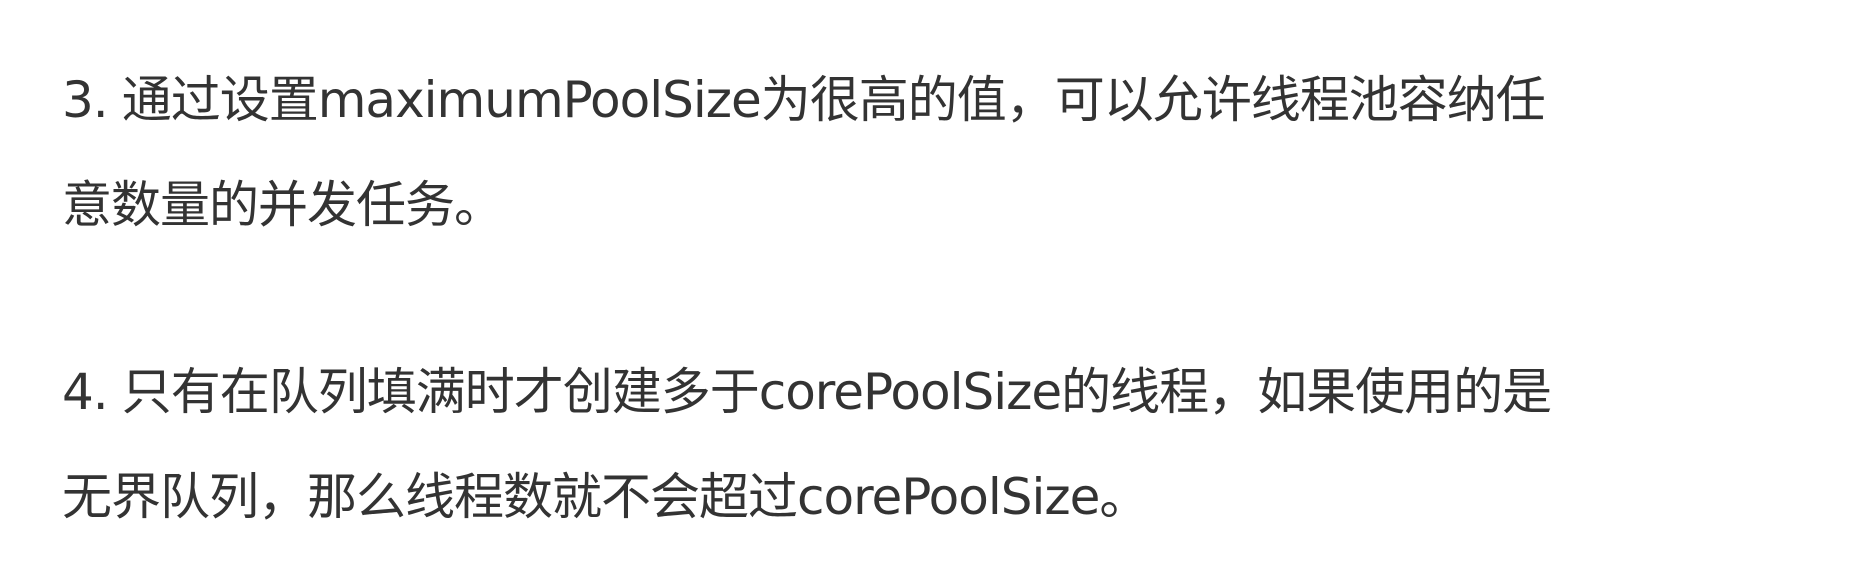 The width and height of the screenshot is (1855, 573). What do you see at coordinates (85, 392) in the screenshot?
I see `paragraph-number: 4.` at bounding box center [85, 392].